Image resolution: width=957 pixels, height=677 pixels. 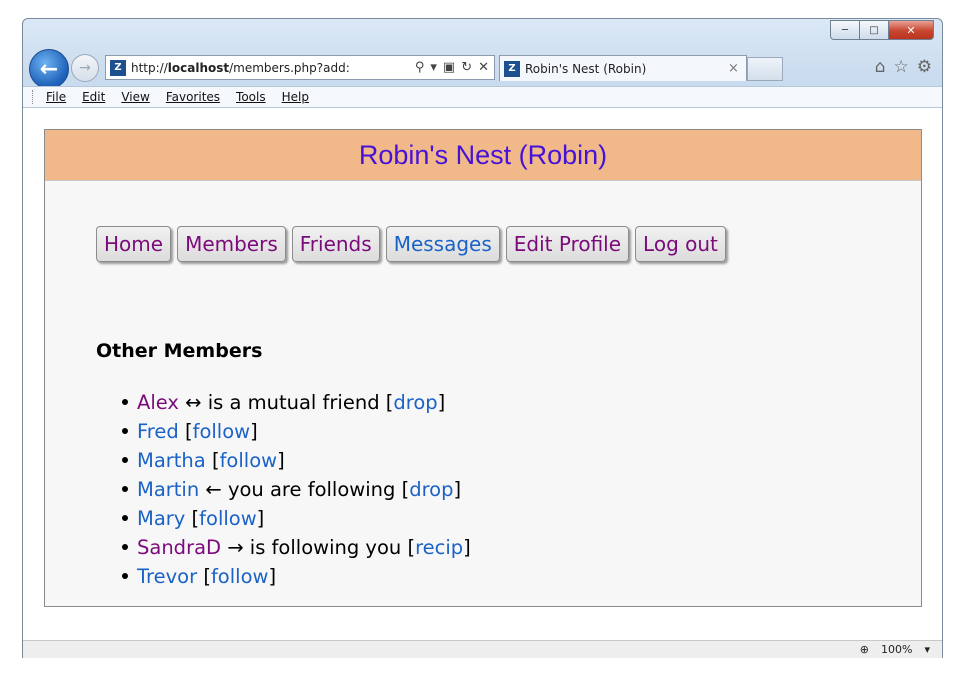 I want to click on member-link-mary: Mary, so click(x=161, y=518).